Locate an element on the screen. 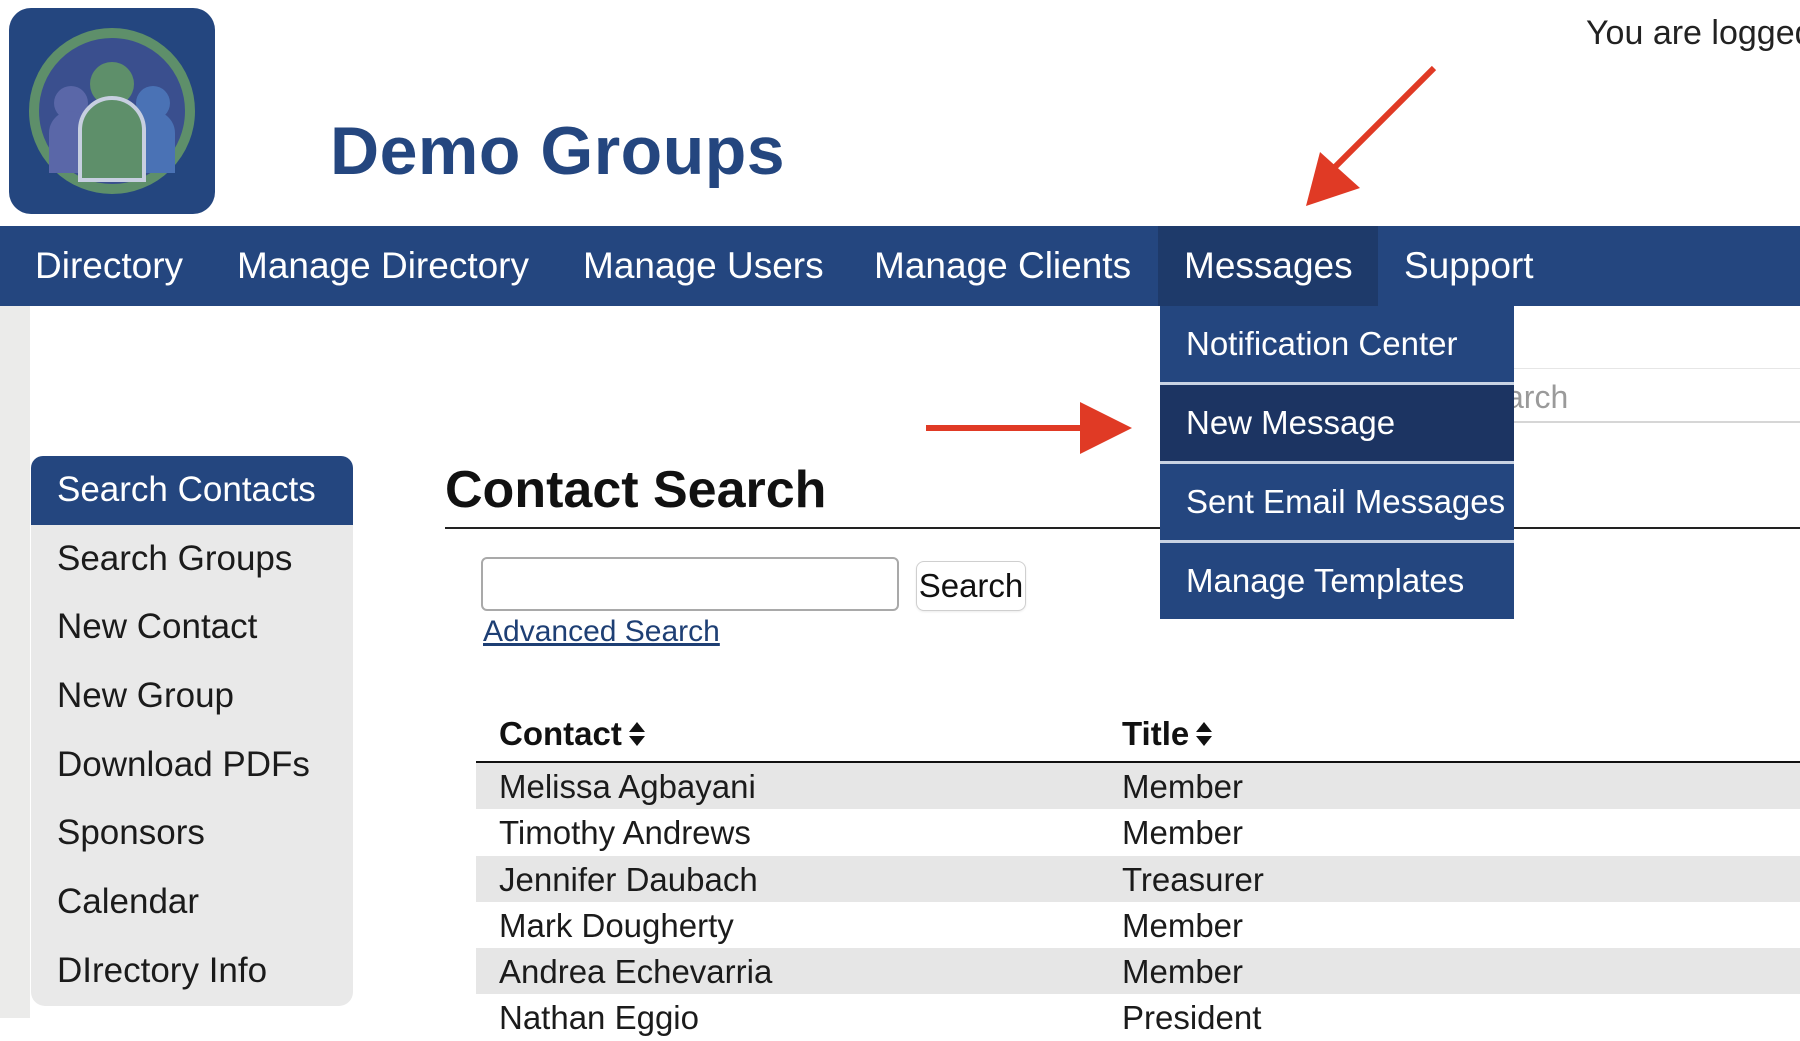 The image size is (1800, 1041). sidebar-item-sponsors: Sponsors is located at coordinates (192, 833).